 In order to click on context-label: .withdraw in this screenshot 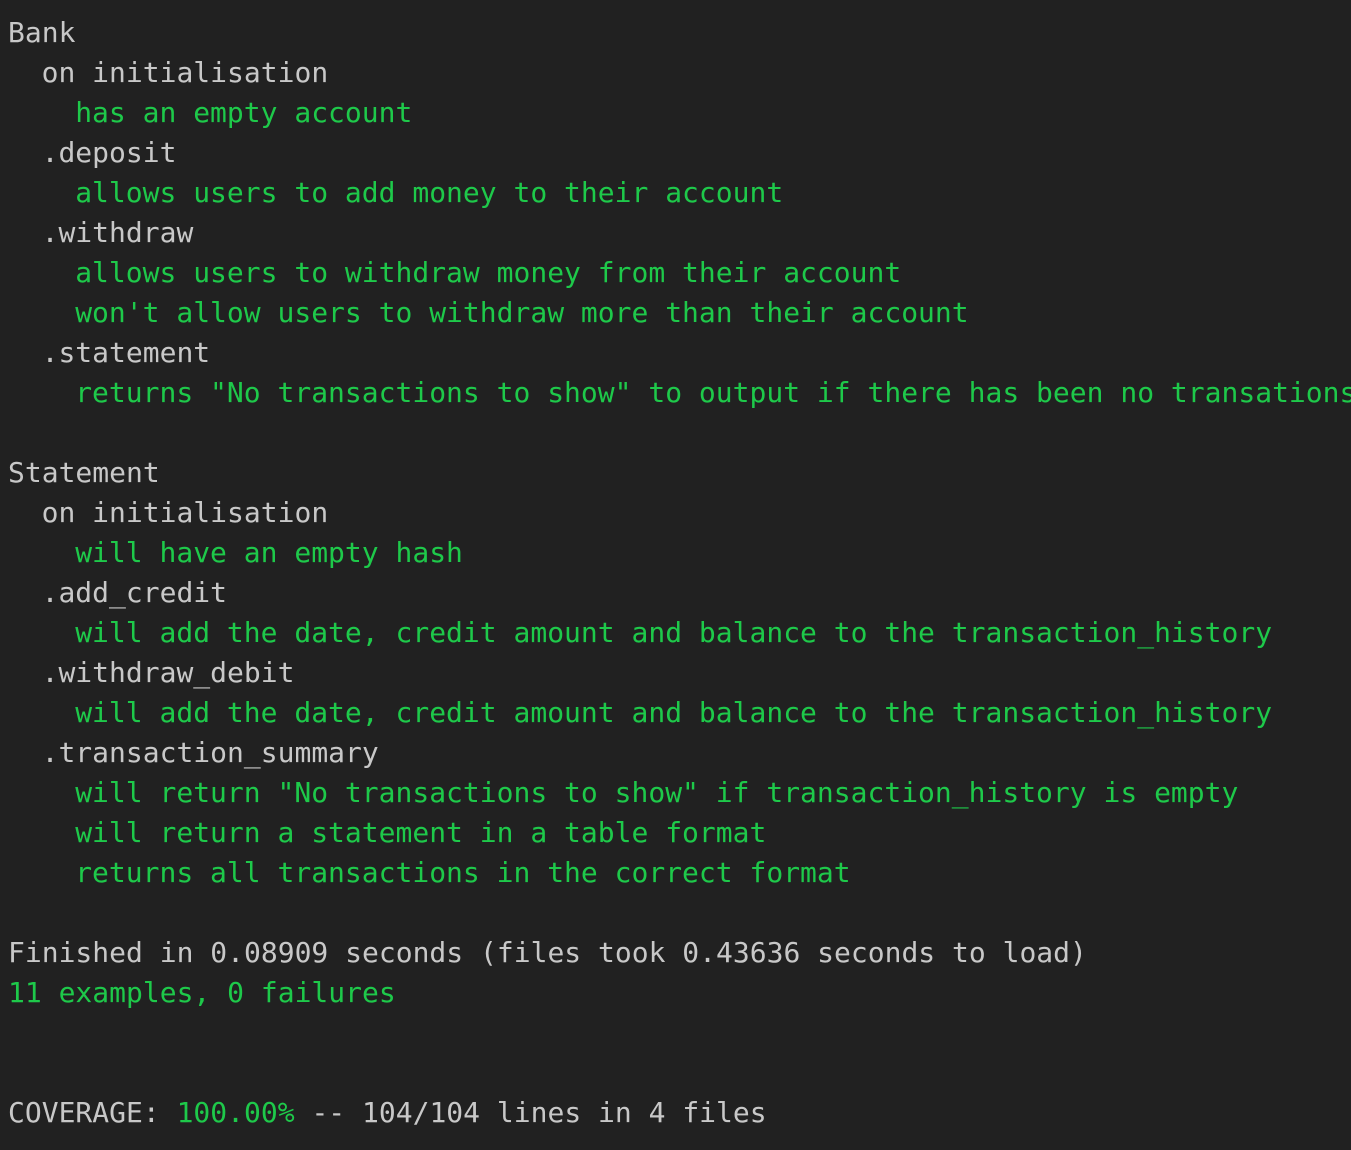, I will do `click(117, 232)`.